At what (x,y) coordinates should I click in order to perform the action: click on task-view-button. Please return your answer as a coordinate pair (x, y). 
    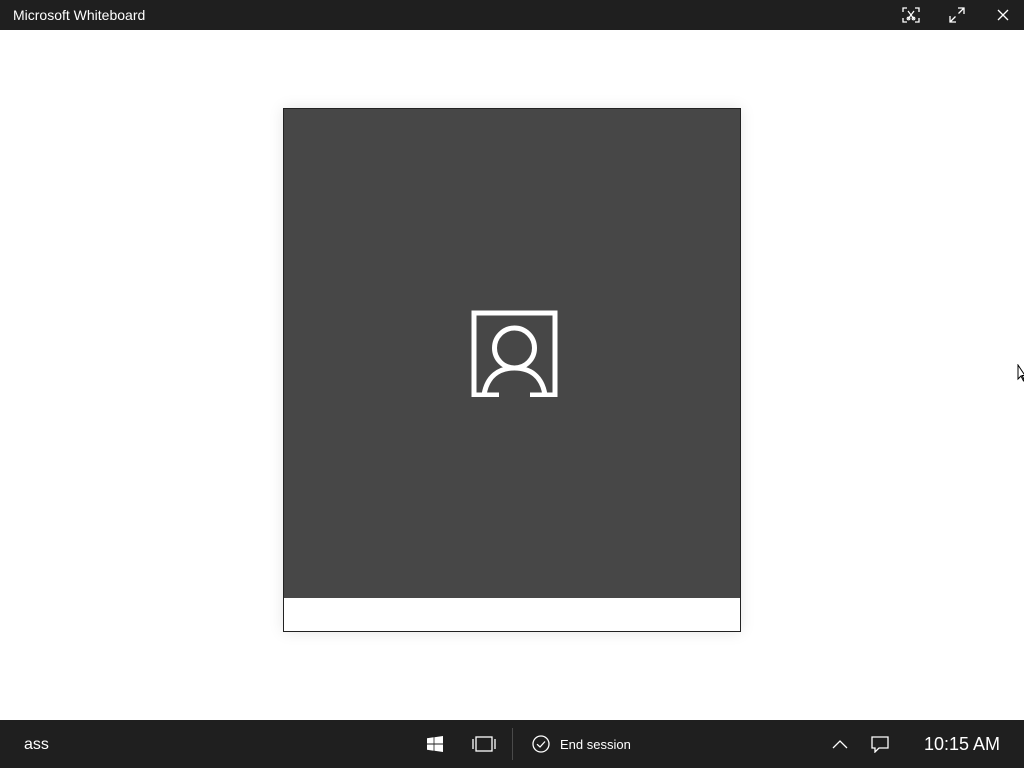
    Looking at the image, I should click on (484, 744).